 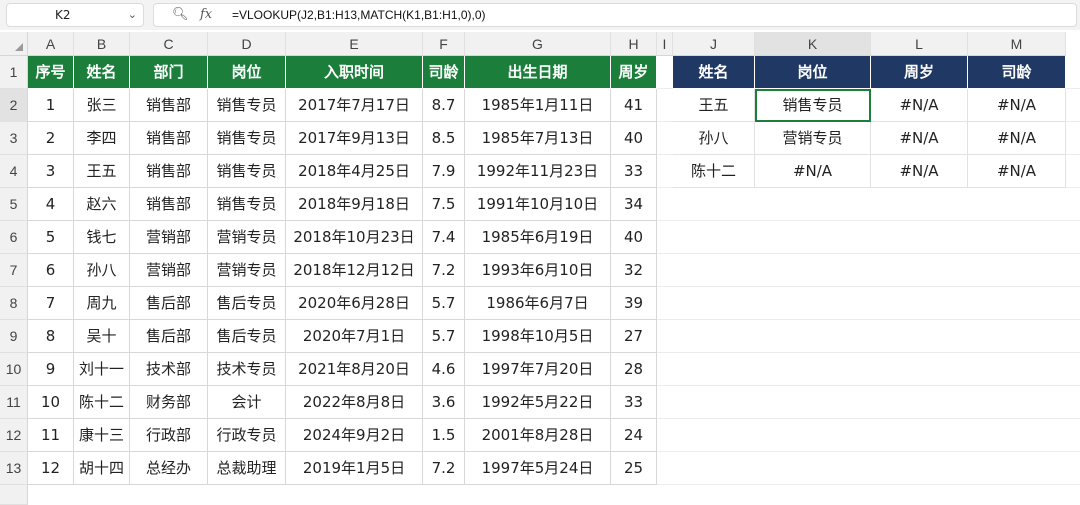 What do you see at coordinates (714, 138) in the screenshot?
I see `lookup-cell: 孙八` at bounding box center [714, 138].